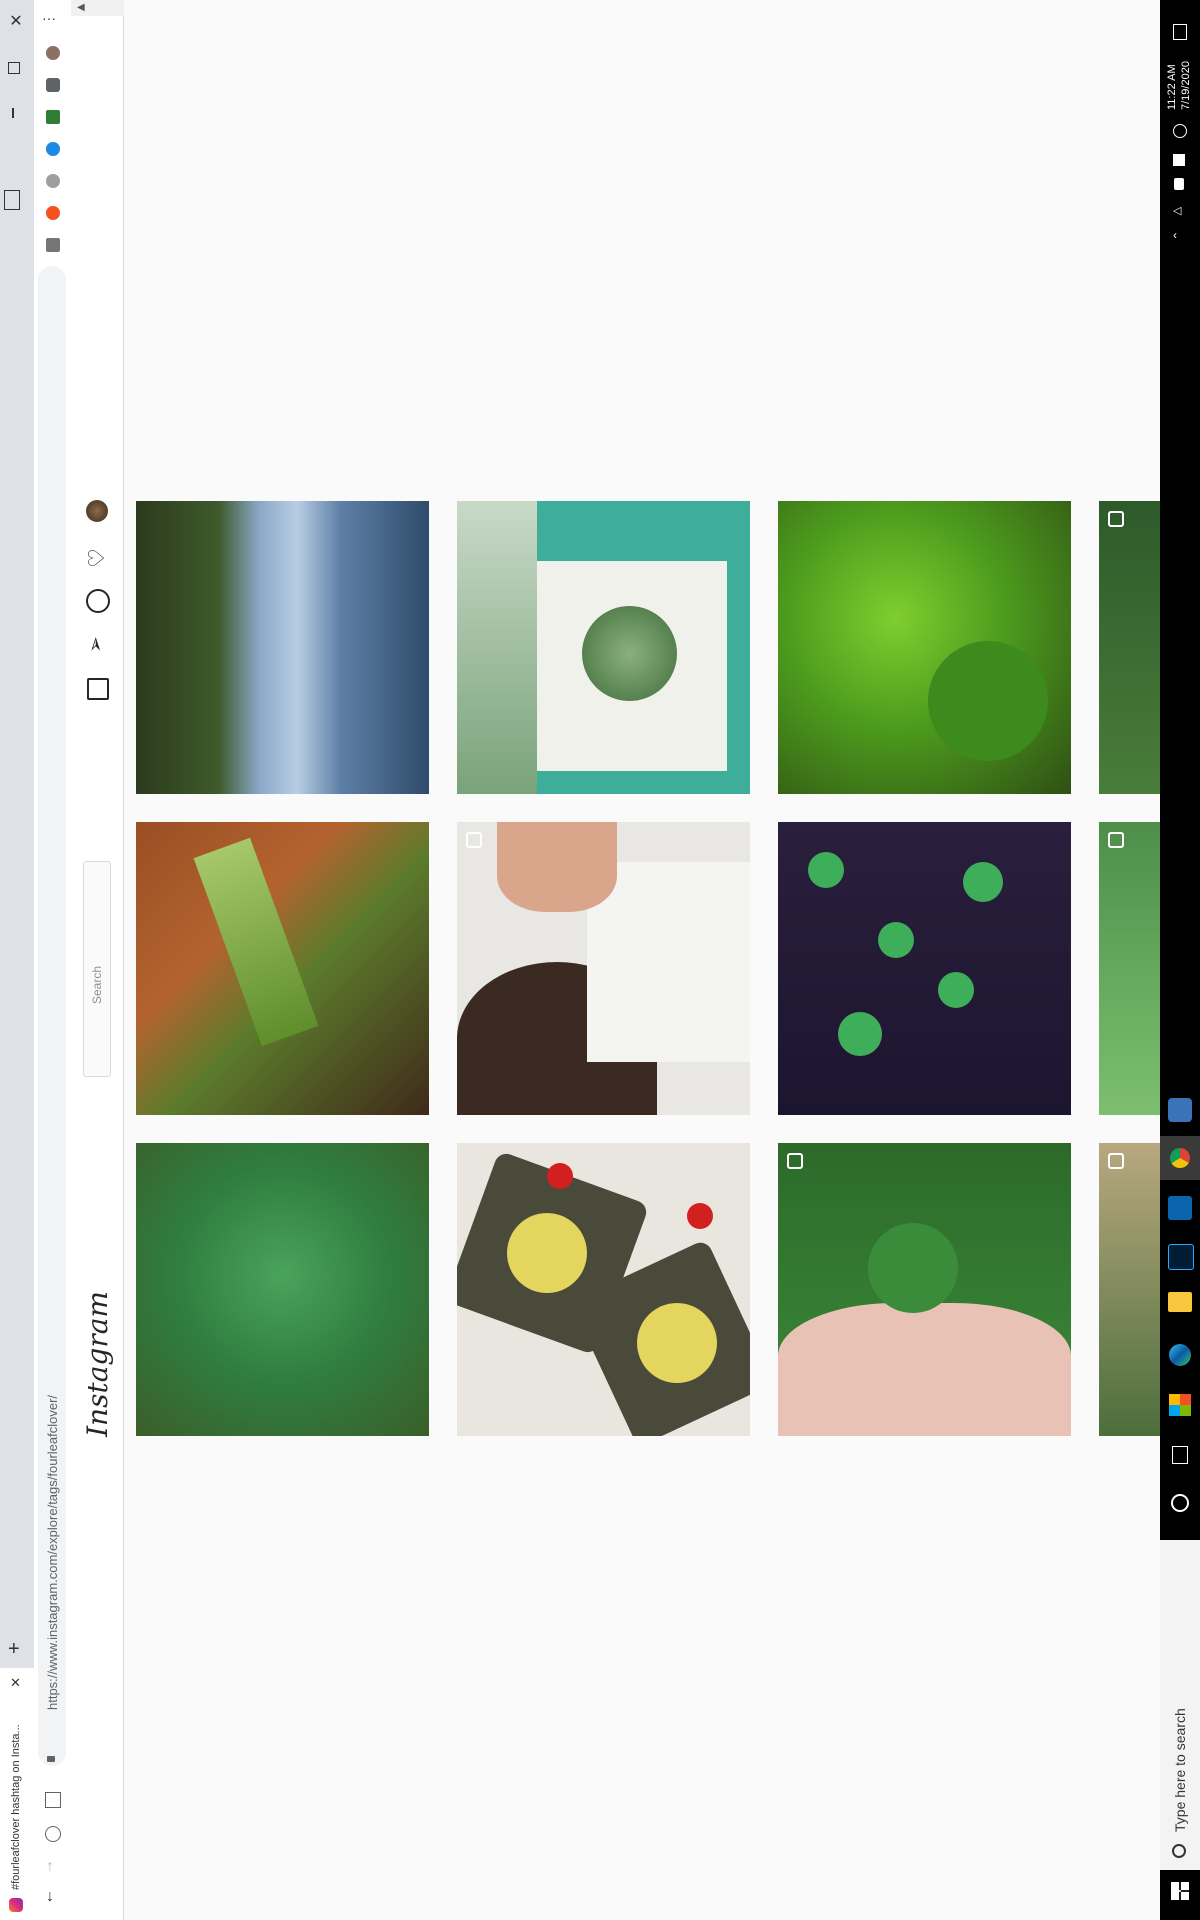 The width and height of the screenshot is (1200, 1920). I want to click on activity-heart-icon: ♡, so click(97, 558).